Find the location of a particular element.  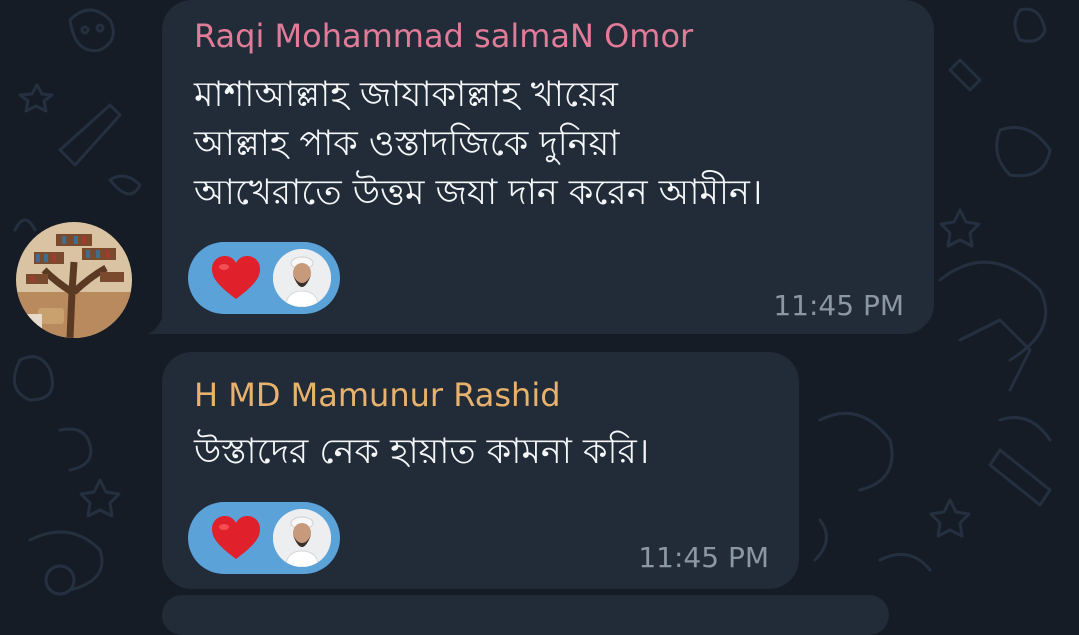

book-tree-avatar-image is located at coordinates (74, 280).